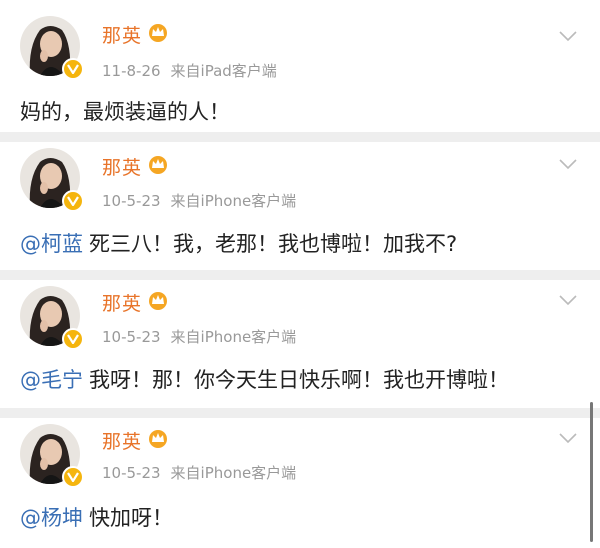 The width and height of the screenshot is (600, 548). I want to click on mention-link: @毛宁, so click(51, 380).